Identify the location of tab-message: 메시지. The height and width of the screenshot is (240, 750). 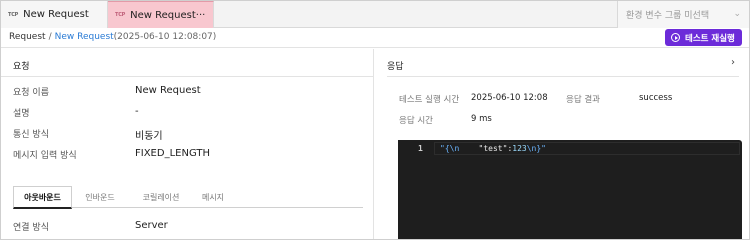
(213, 197).